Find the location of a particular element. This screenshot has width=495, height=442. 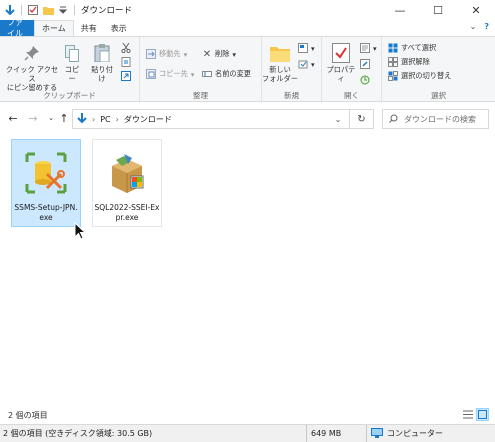

easy-access-button: ▾ is located at coordinates (306, 64).